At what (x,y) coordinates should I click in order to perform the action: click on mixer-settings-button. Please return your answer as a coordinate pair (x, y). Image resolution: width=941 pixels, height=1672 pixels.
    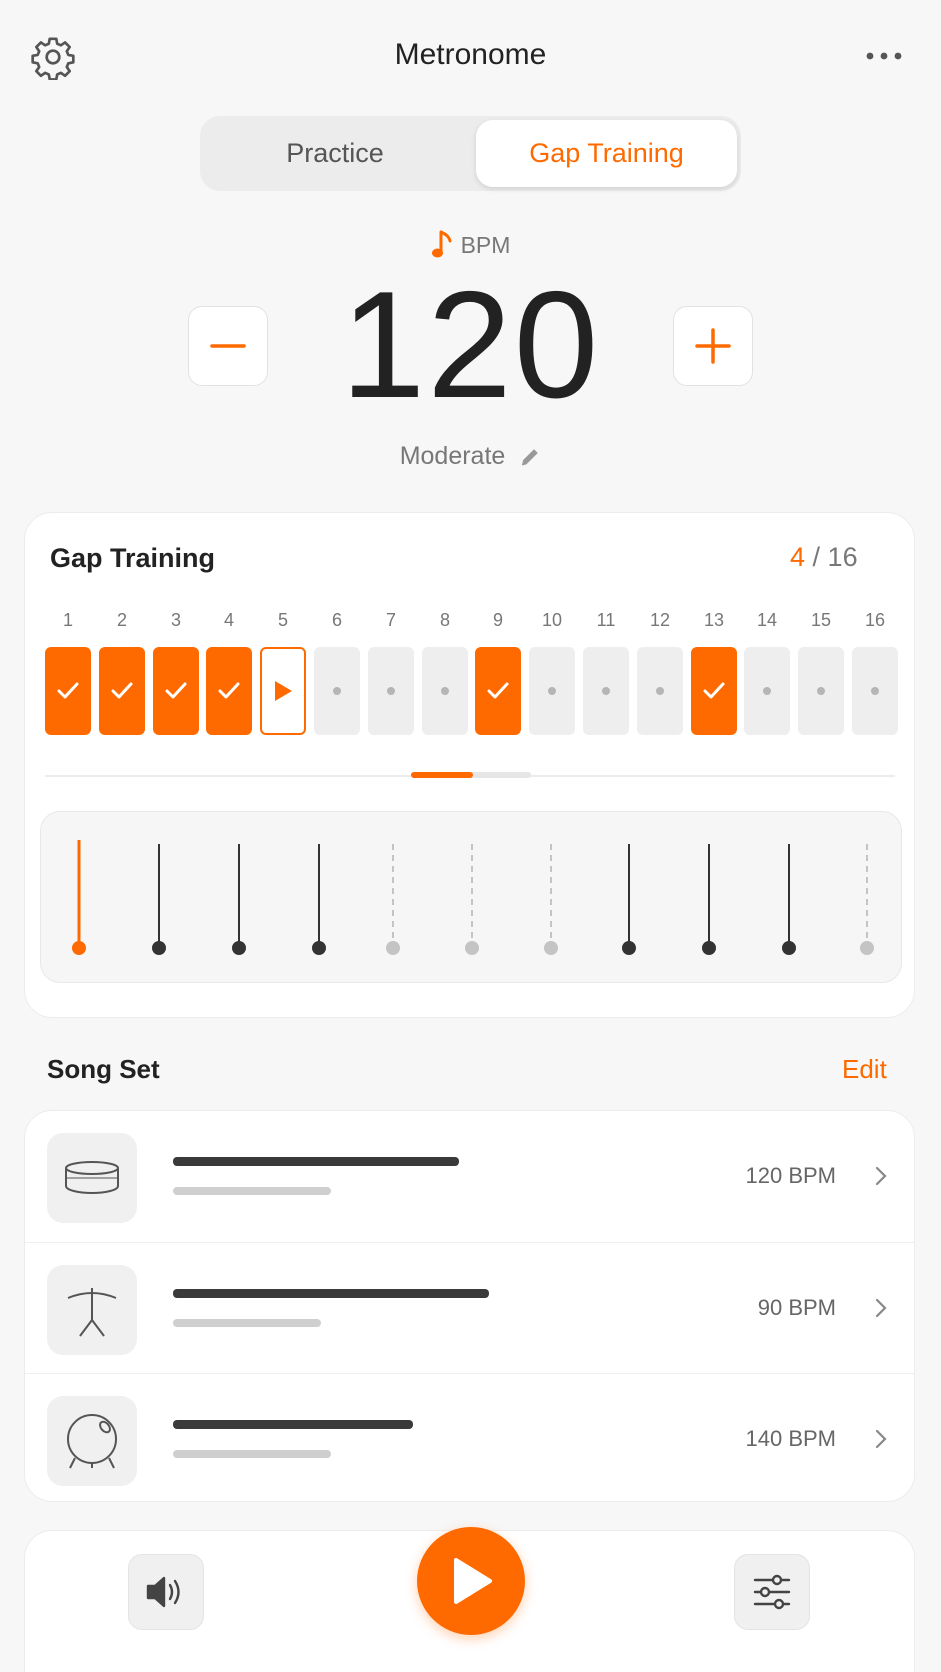
    Looking at the image, I should click on (772, 1592).